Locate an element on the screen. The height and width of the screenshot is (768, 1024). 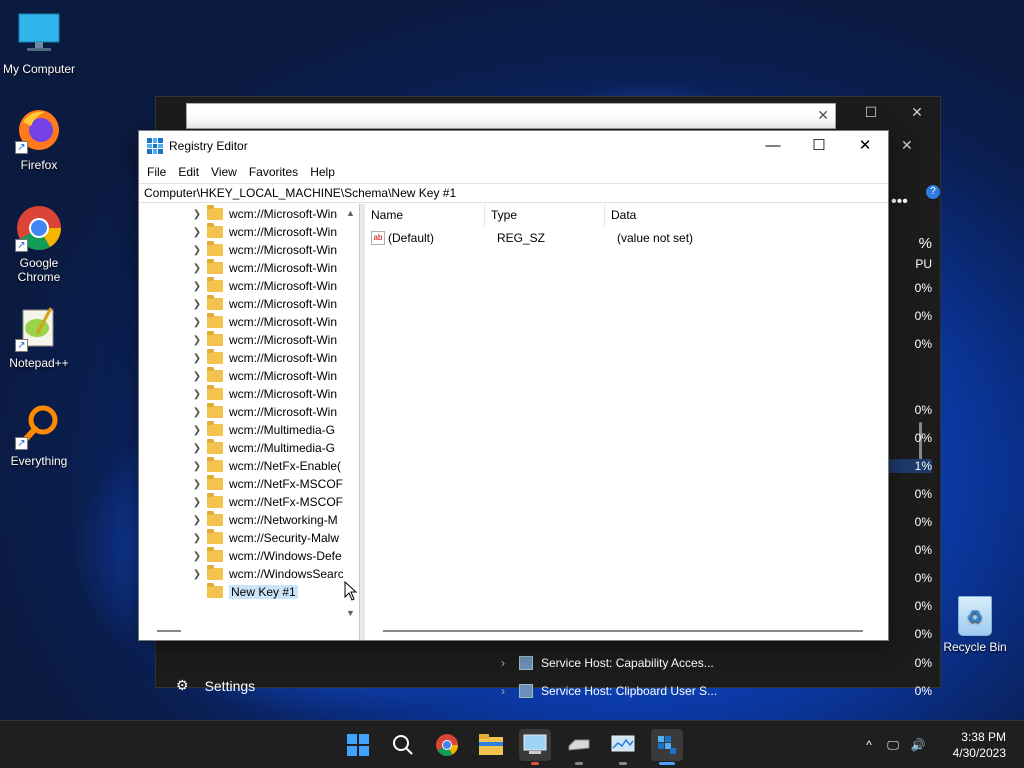
clock: 3:38 PM 4/30/2023 is located at coordinates (979, 745).